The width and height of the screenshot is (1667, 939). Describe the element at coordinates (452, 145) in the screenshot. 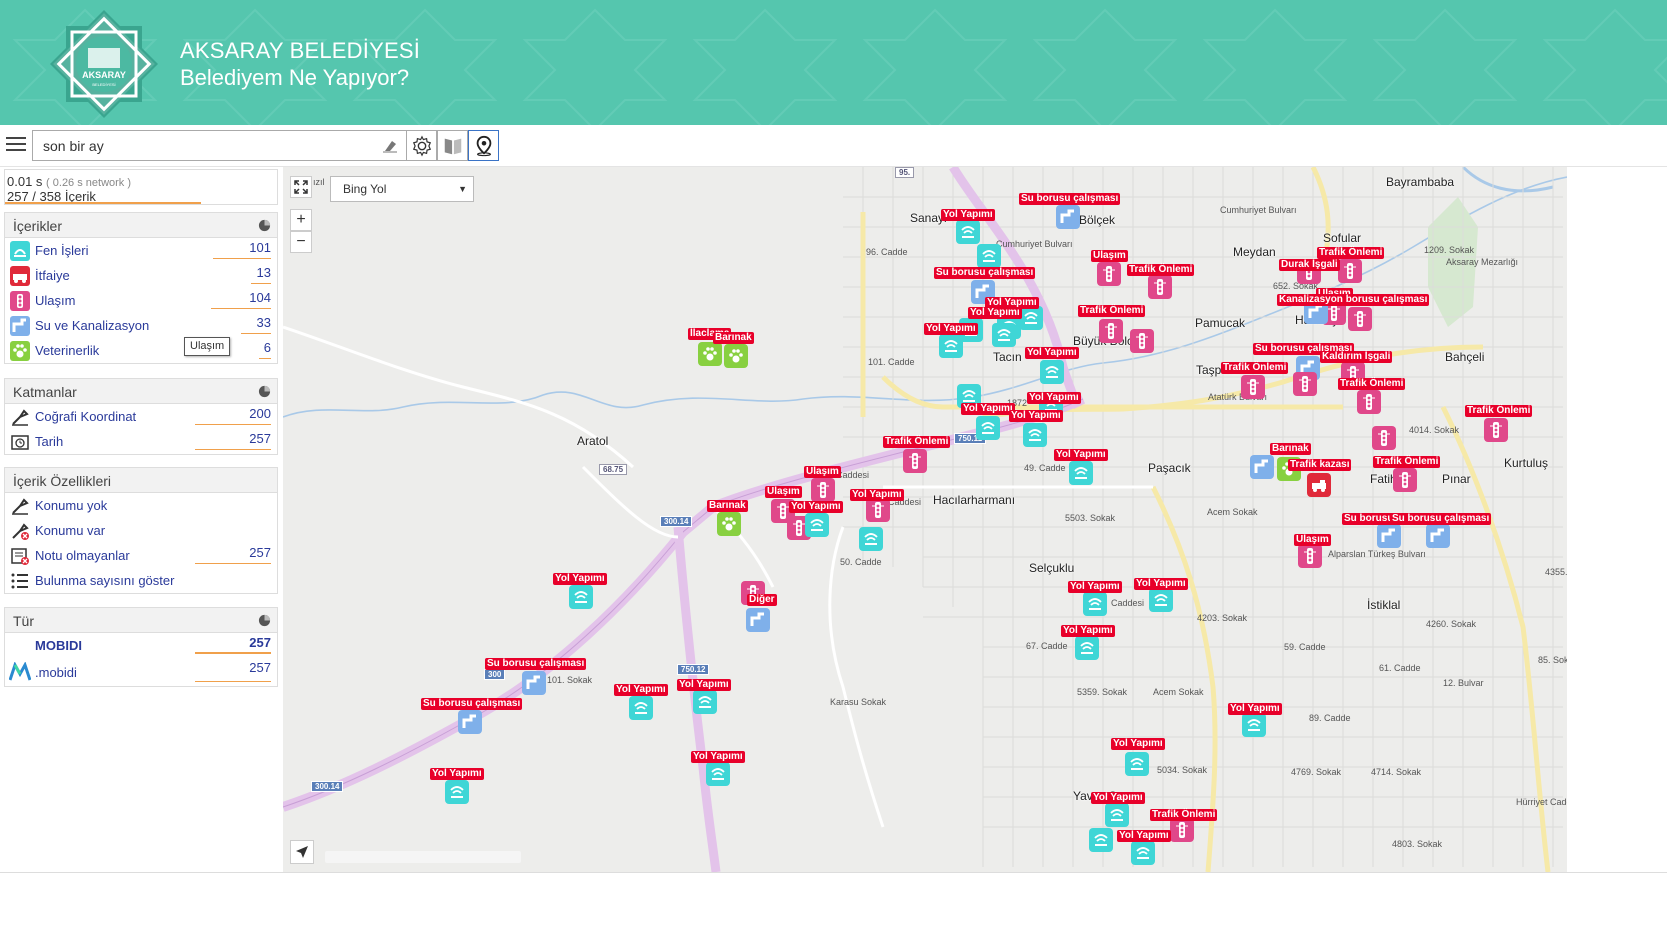

I see `map-book-button` at that location.